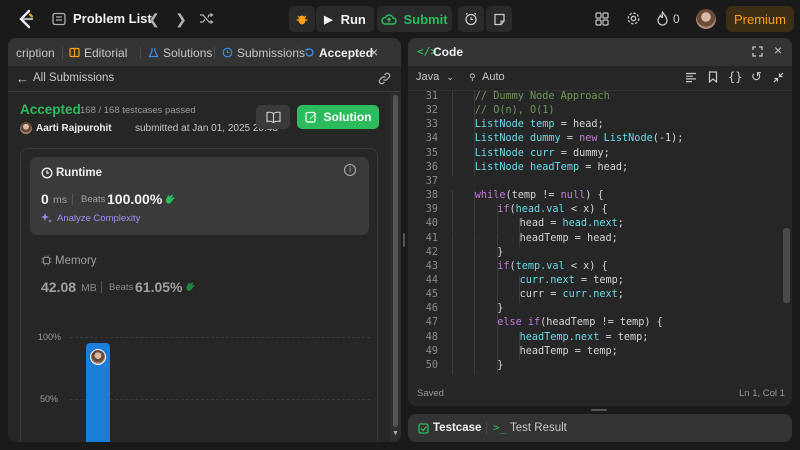 The height and width of the screenshot is (450, 800). Describe the element at coordinates (599, 410) in the screenshot. I see `horizontal-splitter-handle` at that location.